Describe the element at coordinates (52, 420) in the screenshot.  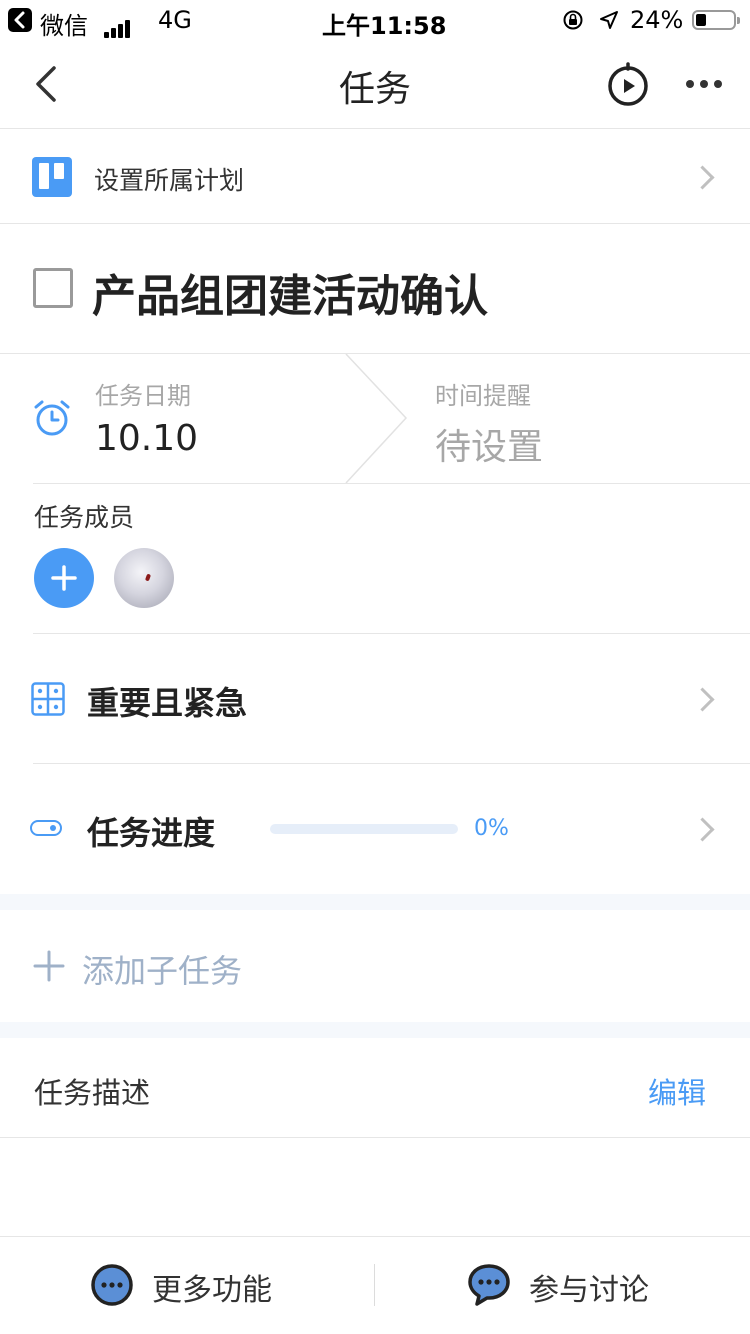
I see `alarm-clock-icon` at that location.